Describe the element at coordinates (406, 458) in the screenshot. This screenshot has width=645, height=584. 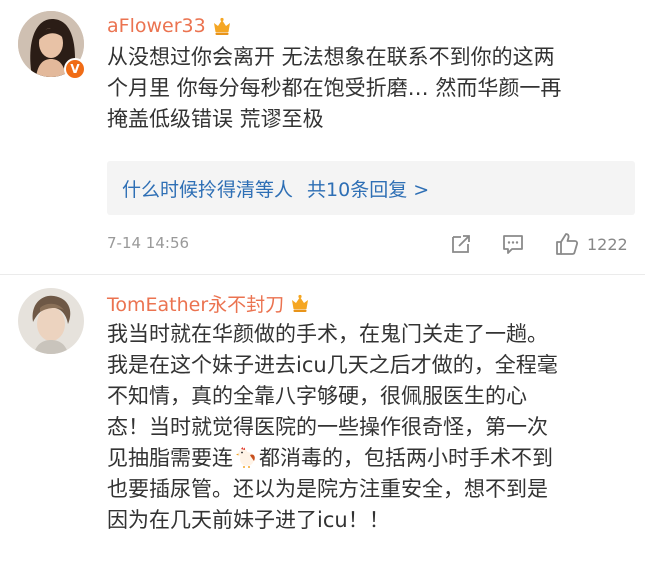
I see `comment-text-segment: 都消毒的，包括两小时手术不到` at that location.